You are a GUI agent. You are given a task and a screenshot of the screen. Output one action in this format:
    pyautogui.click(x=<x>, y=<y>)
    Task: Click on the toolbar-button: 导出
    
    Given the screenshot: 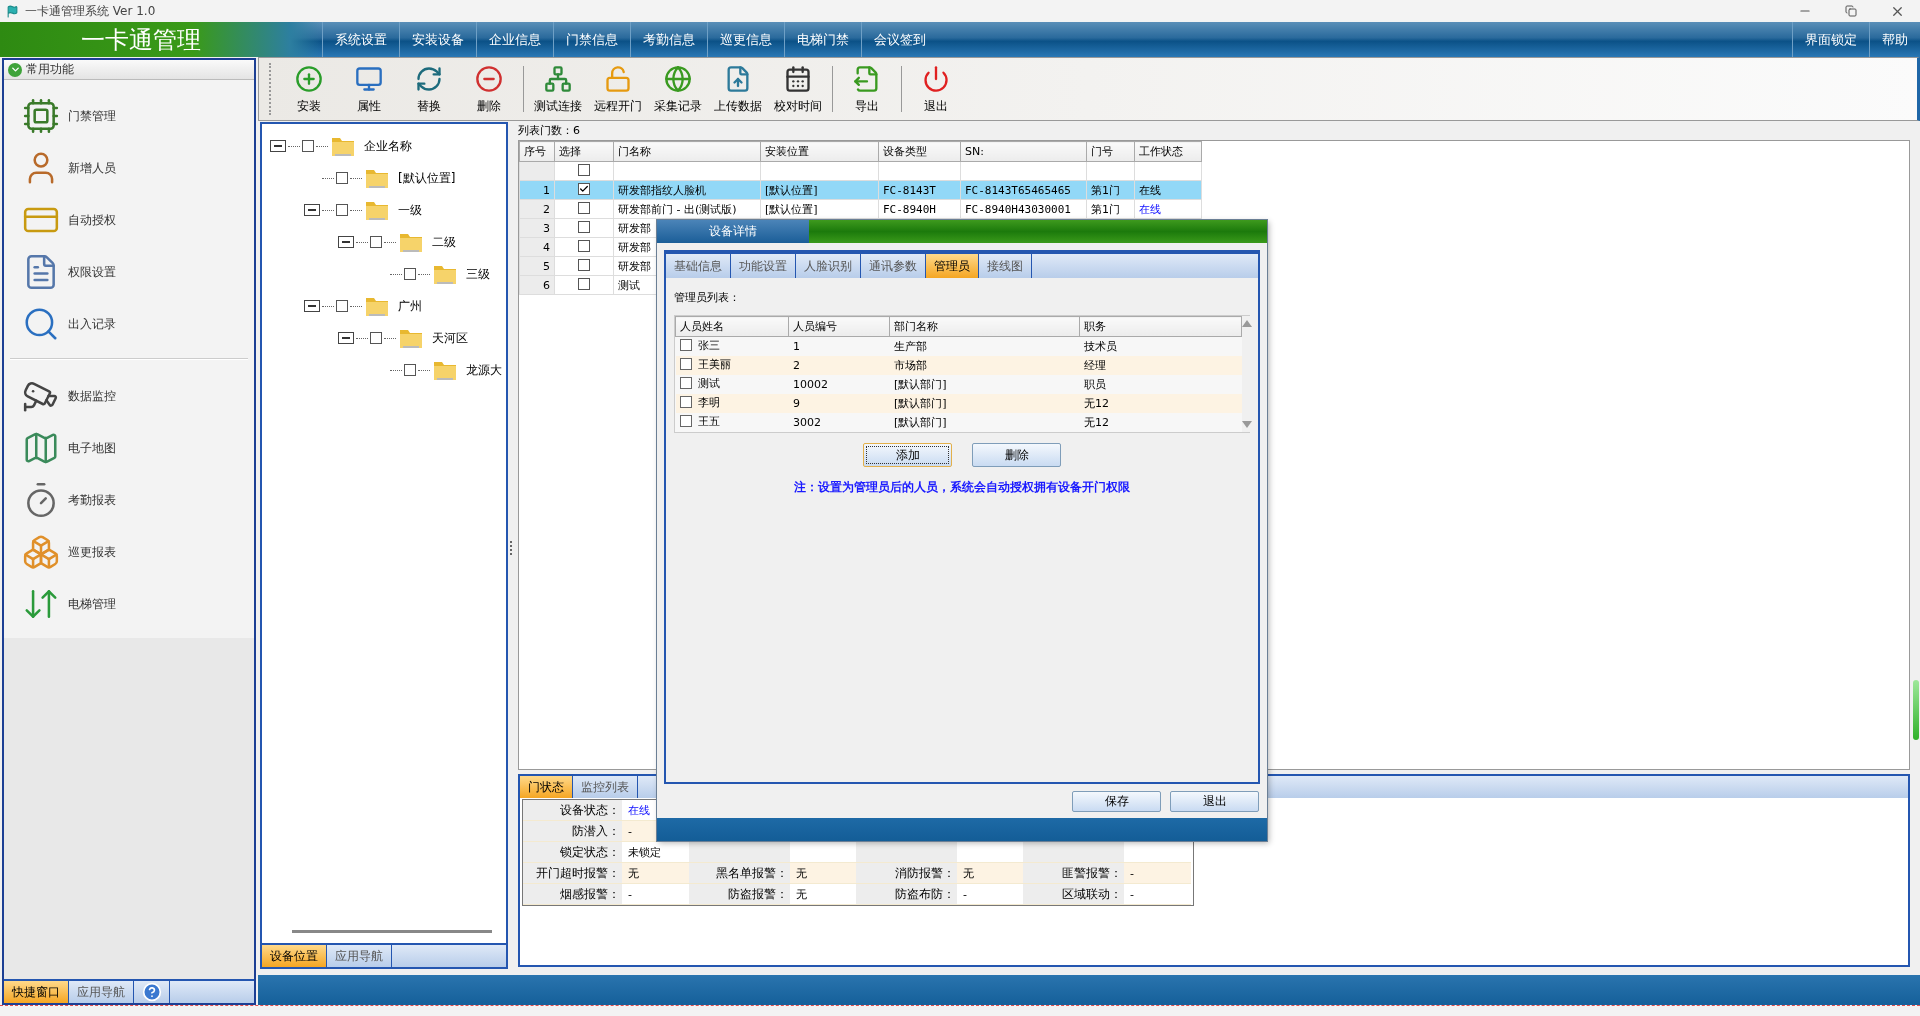 What is the action you would take?
    pyautogui.click(x=867, y=89)
    